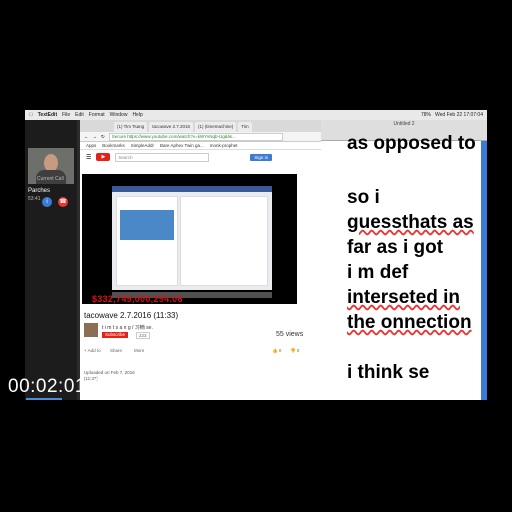 Image resolution: width=512 pixels, height=512 pixels. I want to click on playback-indicator, so click(44, 399).